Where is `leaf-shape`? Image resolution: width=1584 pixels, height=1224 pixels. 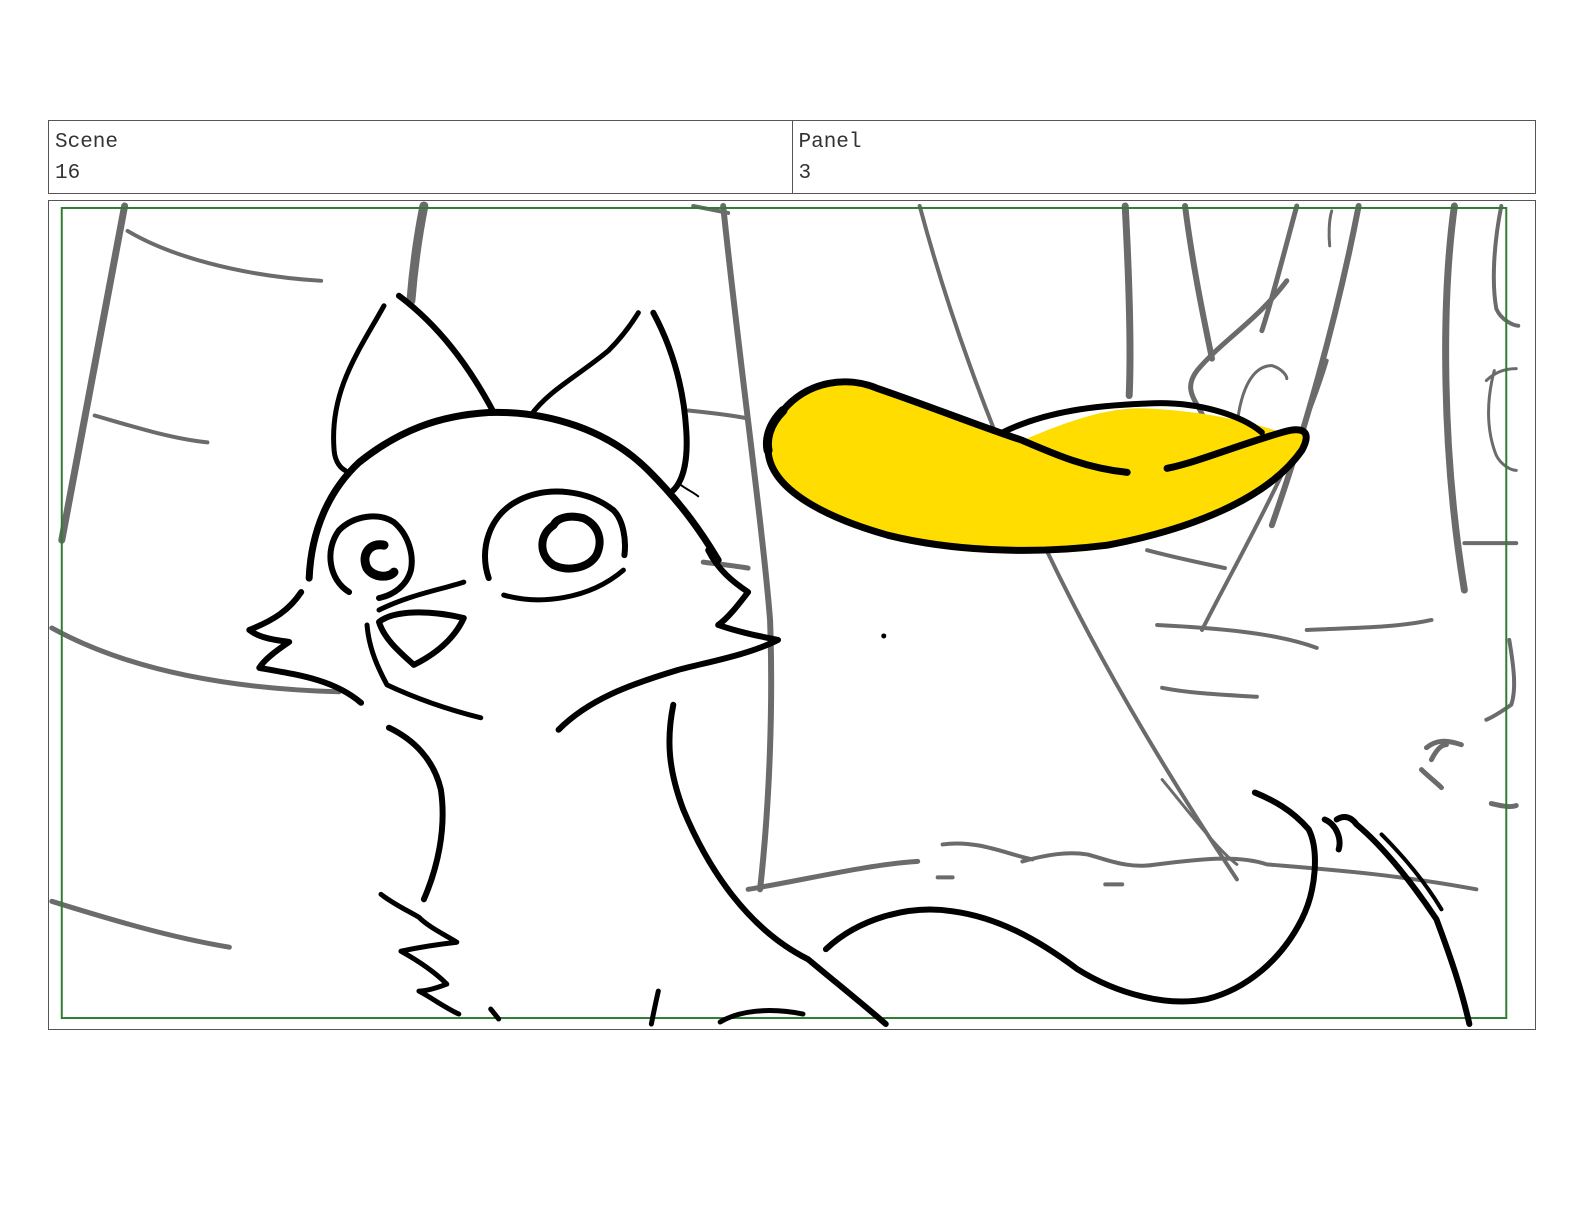 leaf-shape is located at coordinates (1036, 466).